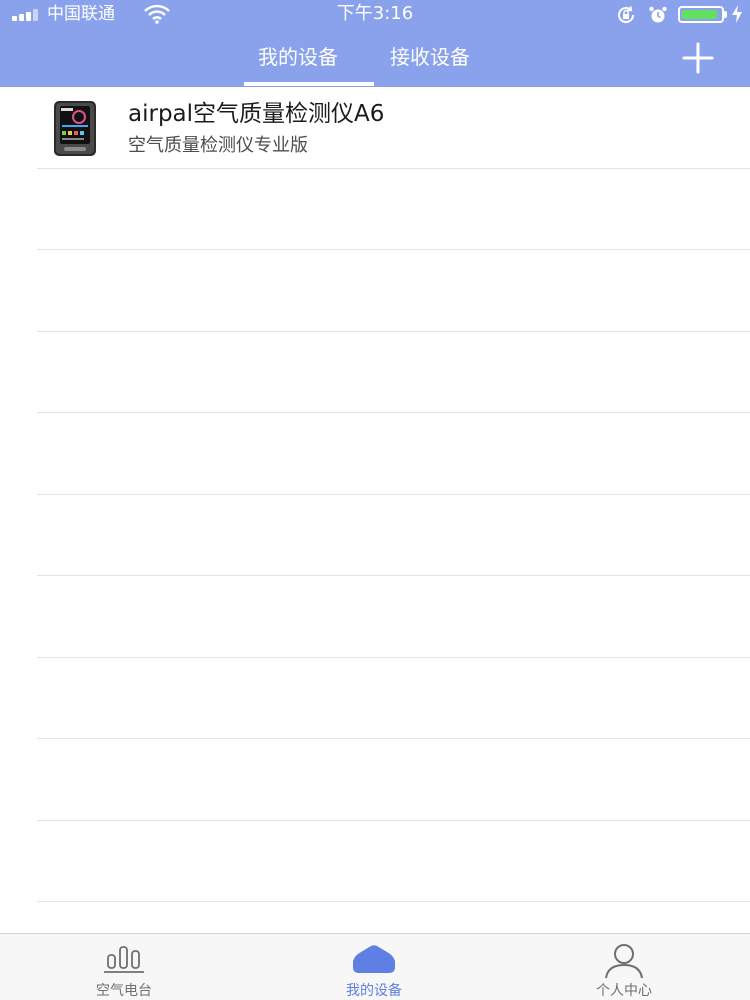  What do you see at coordinates (256, 114) in the screenshot?
I see `device-name: airpal空气质量检测仪A6` at bounding box center [256, 114].